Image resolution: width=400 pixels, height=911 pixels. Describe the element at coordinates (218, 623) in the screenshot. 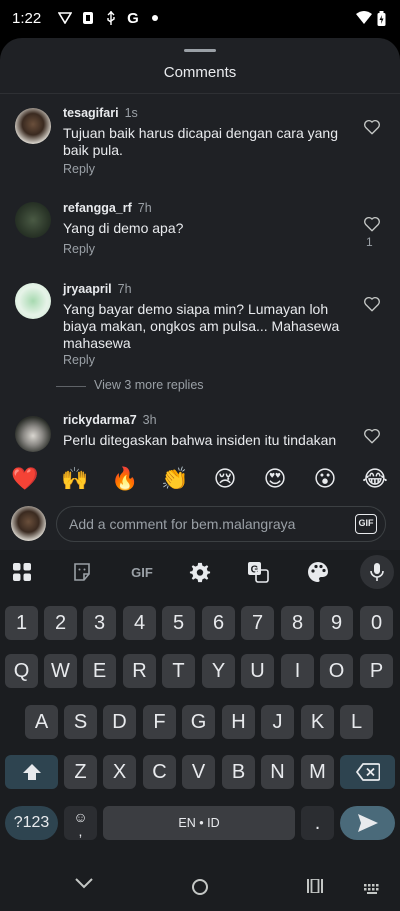

I see `key-6: 6` at that location.